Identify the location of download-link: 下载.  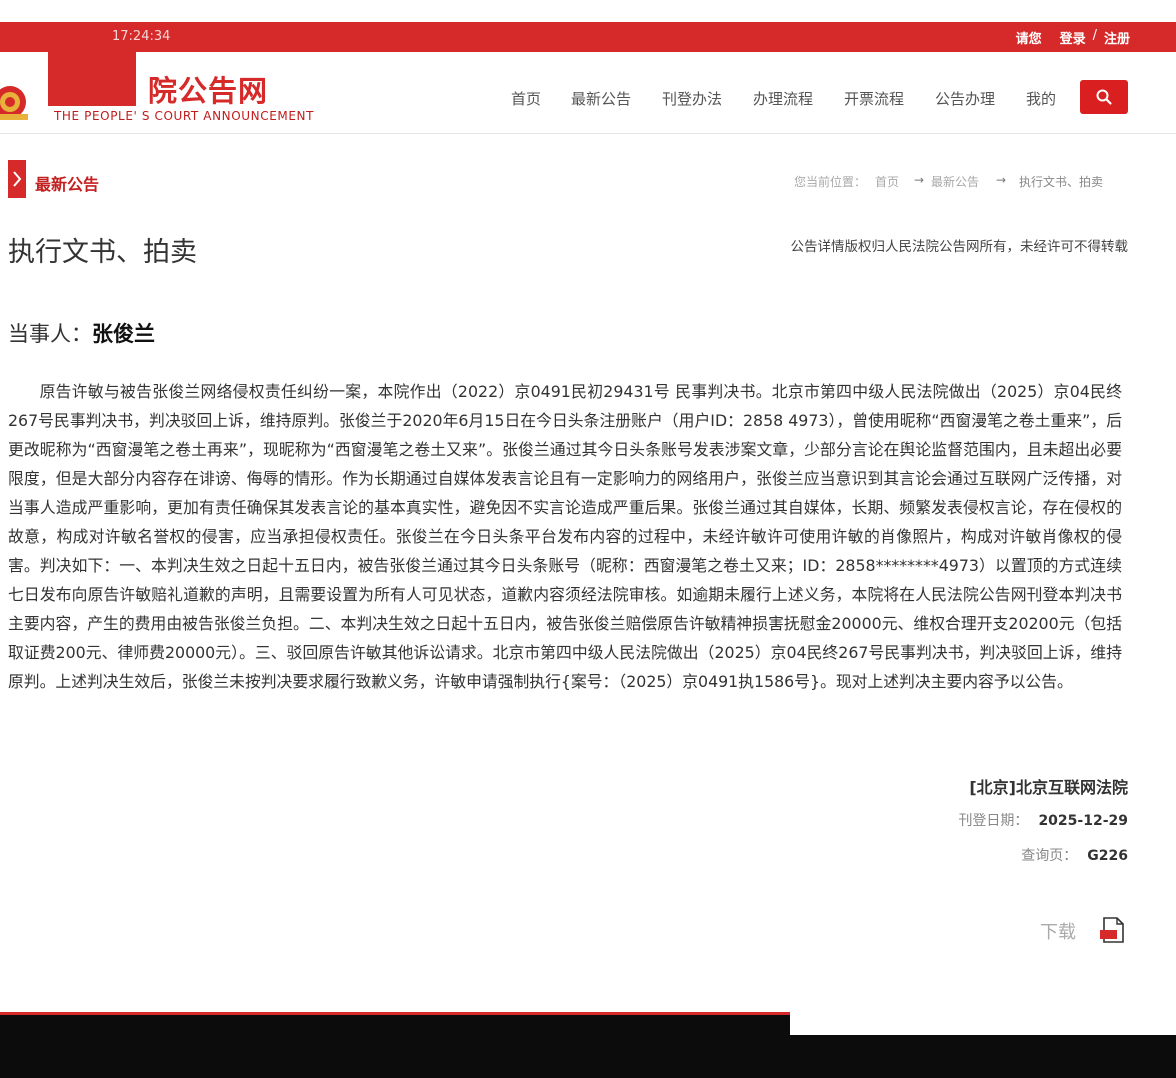
(1058, 931).